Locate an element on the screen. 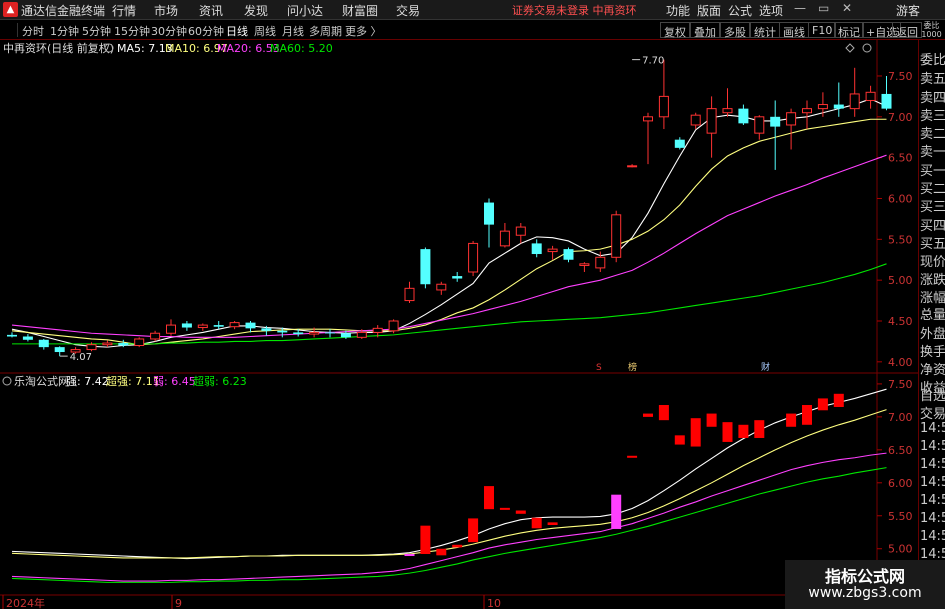  period-tab-0: 分时 is located at coordinates (33, 31).